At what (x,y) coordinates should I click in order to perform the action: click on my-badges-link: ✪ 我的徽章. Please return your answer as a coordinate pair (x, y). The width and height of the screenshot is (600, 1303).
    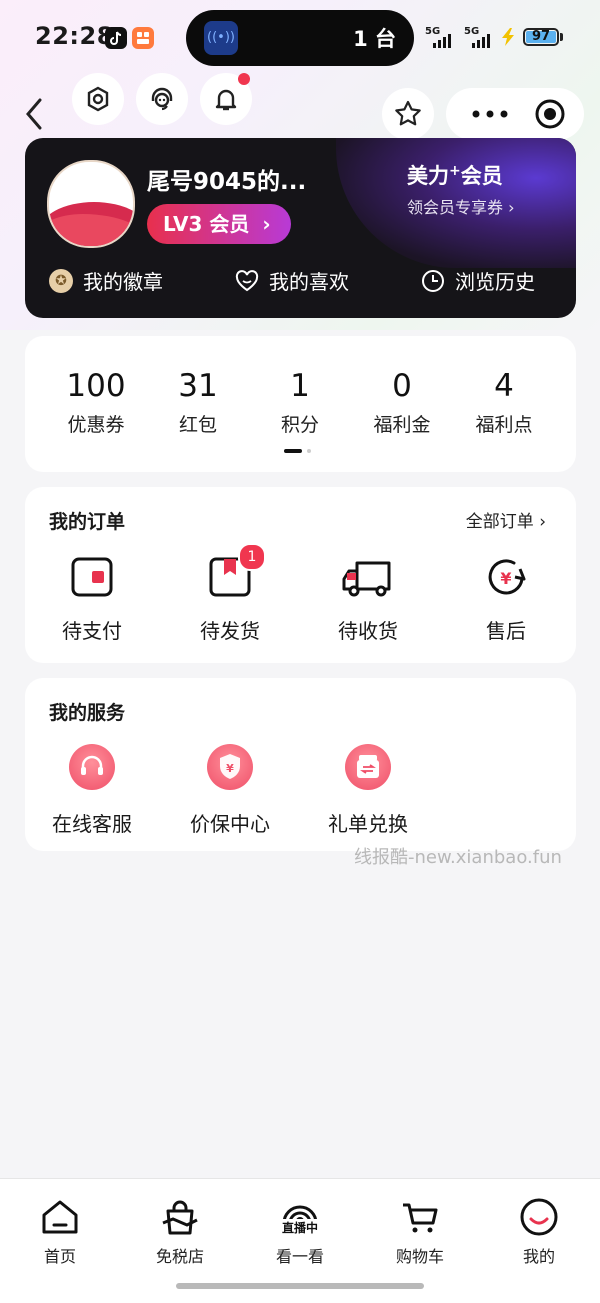
    Looking at the image, I should click on (106, 280).